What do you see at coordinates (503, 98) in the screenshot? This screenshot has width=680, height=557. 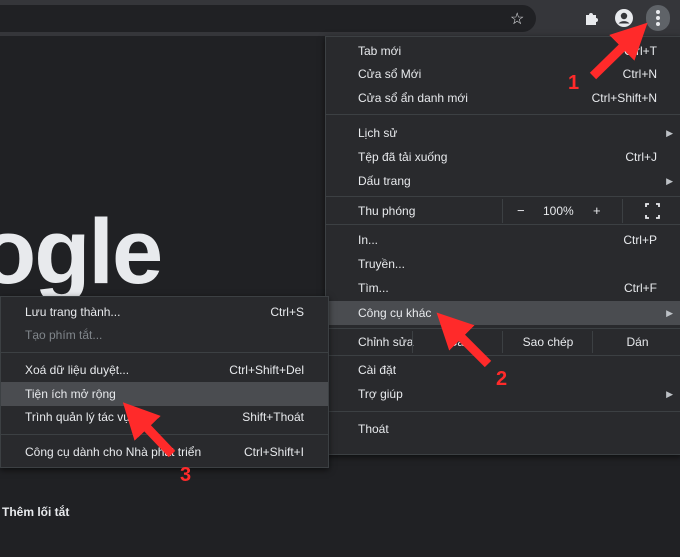 I see `menu-incognito: Cửa sổ ẩn danh mới Ctrl+Shift+N` at bounding box center [503, 98].